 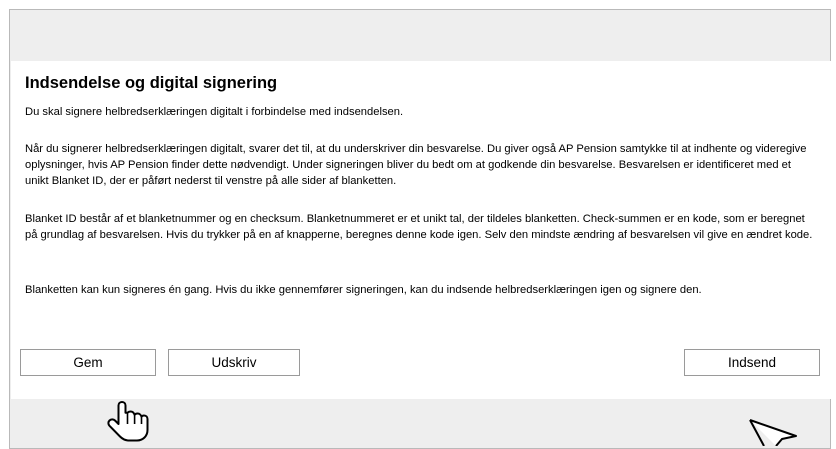 What do you see at coordinates (151, 83) in the screenshot?
I see `section-title: Indsendelse og digital signering` at bounding box center [151, 83].